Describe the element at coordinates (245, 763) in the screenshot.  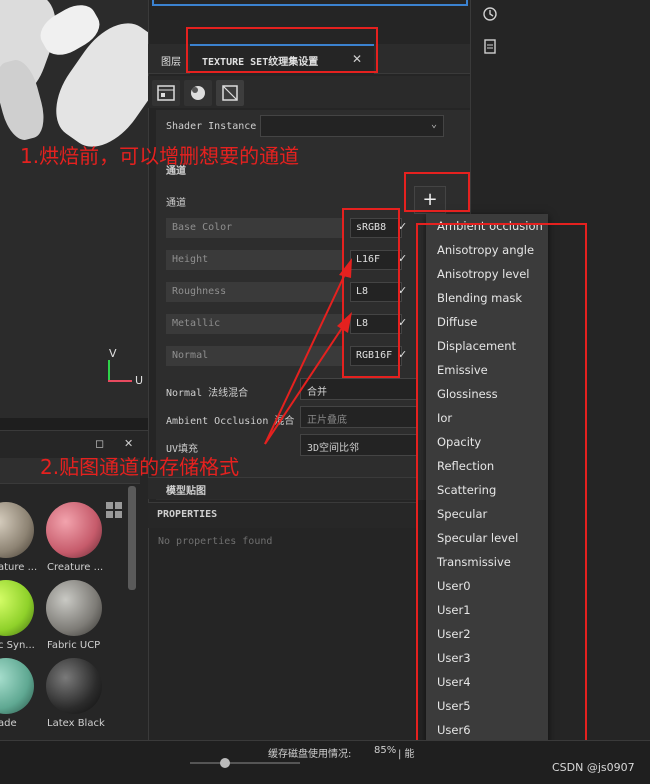
I see `zoom-slider-track` at that location.